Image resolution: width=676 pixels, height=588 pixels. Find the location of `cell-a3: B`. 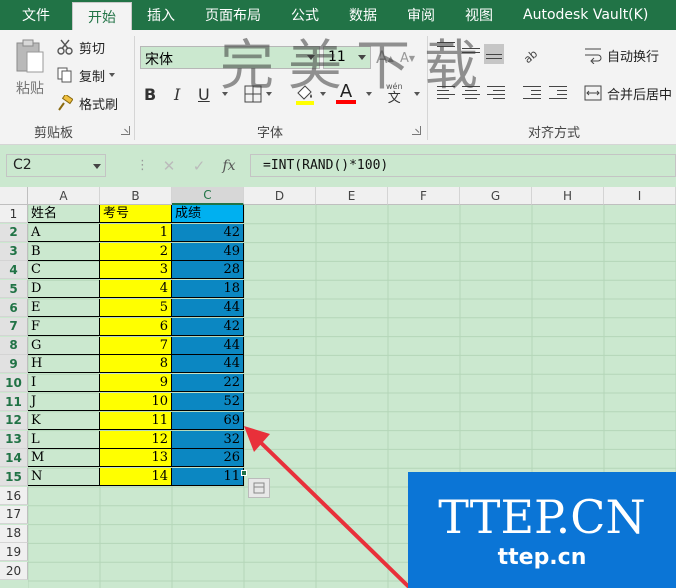

cell-a3: B is located at coordinates (64, 251).